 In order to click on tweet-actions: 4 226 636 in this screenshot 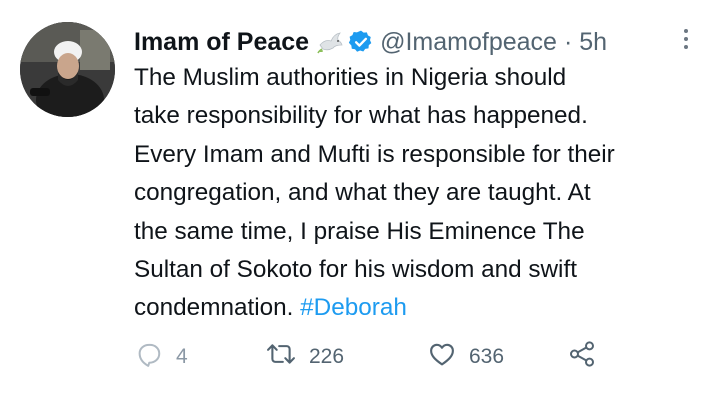, I will do `click(394, 357)`.